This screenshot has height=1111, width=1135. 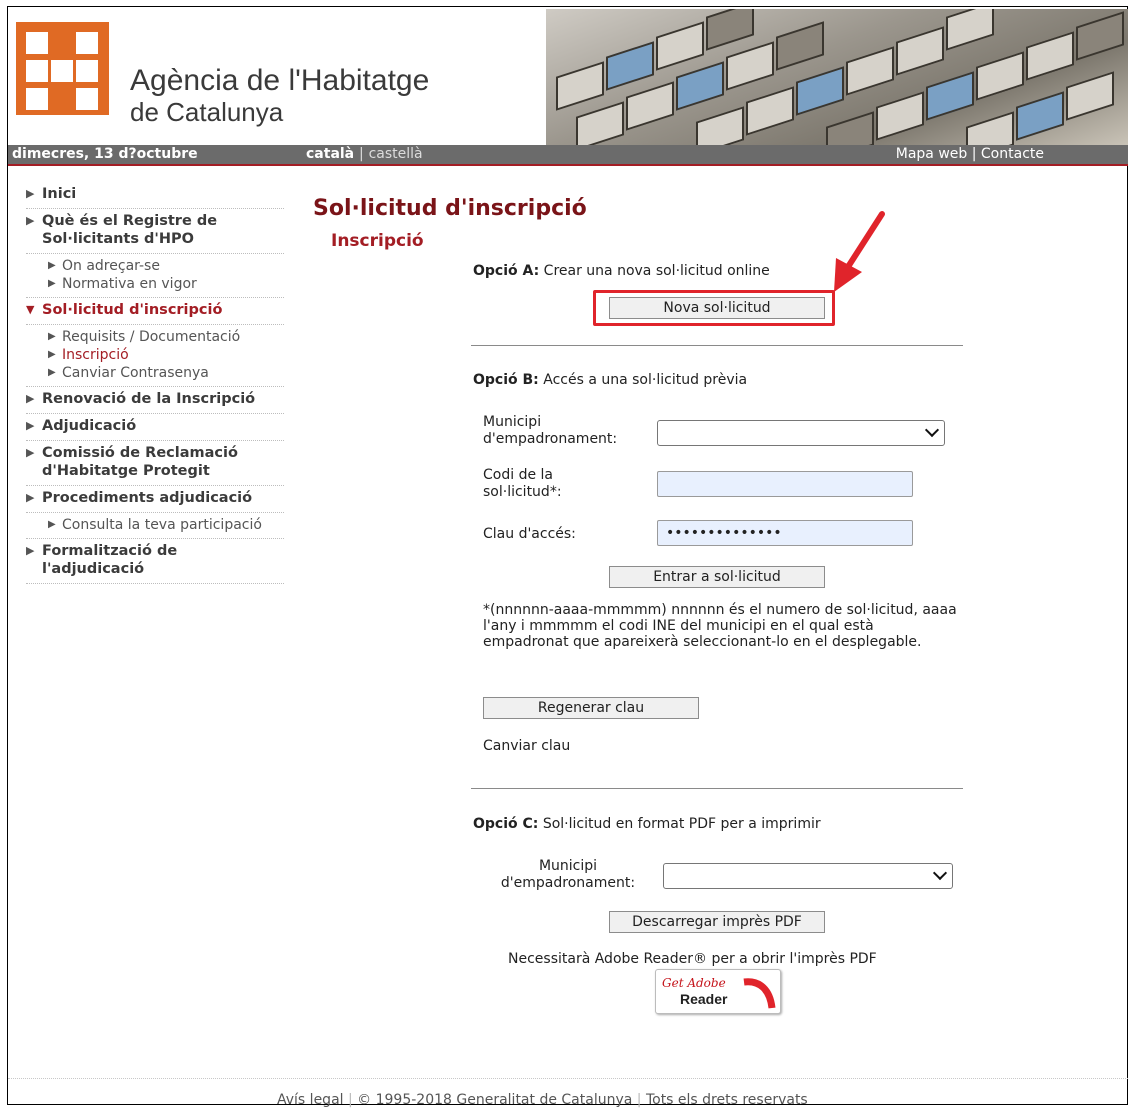 I want to click on brand-name: Agència de l'Habitatge, so click(x=280, y=80).